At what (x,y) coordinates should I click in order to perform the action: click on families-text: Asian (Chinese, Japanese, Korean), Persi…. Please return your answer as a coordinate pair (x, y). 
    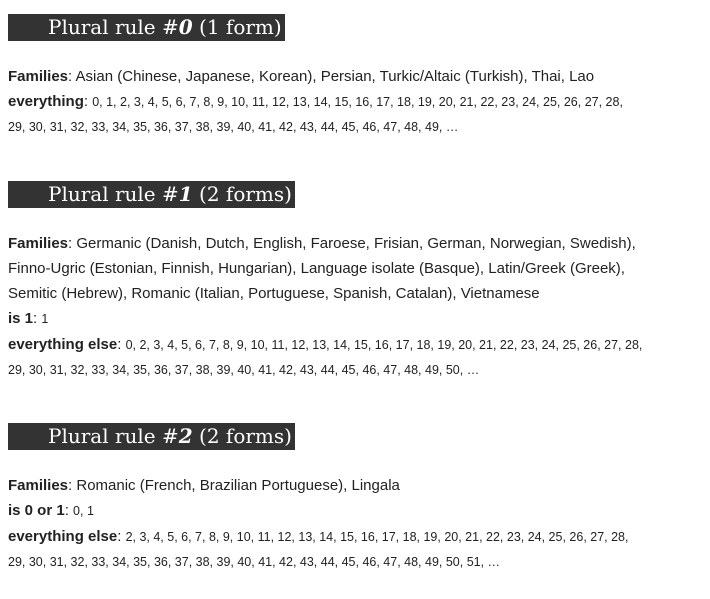
    Looking at the image, I should click on (335, 76).